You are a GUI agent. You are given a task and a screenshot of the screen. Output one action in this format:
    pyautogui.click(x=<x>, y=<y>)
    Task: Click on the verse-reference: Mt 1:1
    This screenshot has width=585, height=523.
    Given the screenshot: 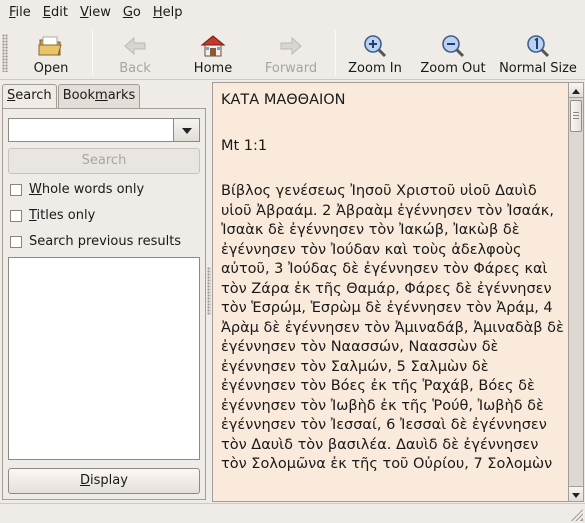 What is the action you would take?
    pyautogui.click(x=244, y=145)
    